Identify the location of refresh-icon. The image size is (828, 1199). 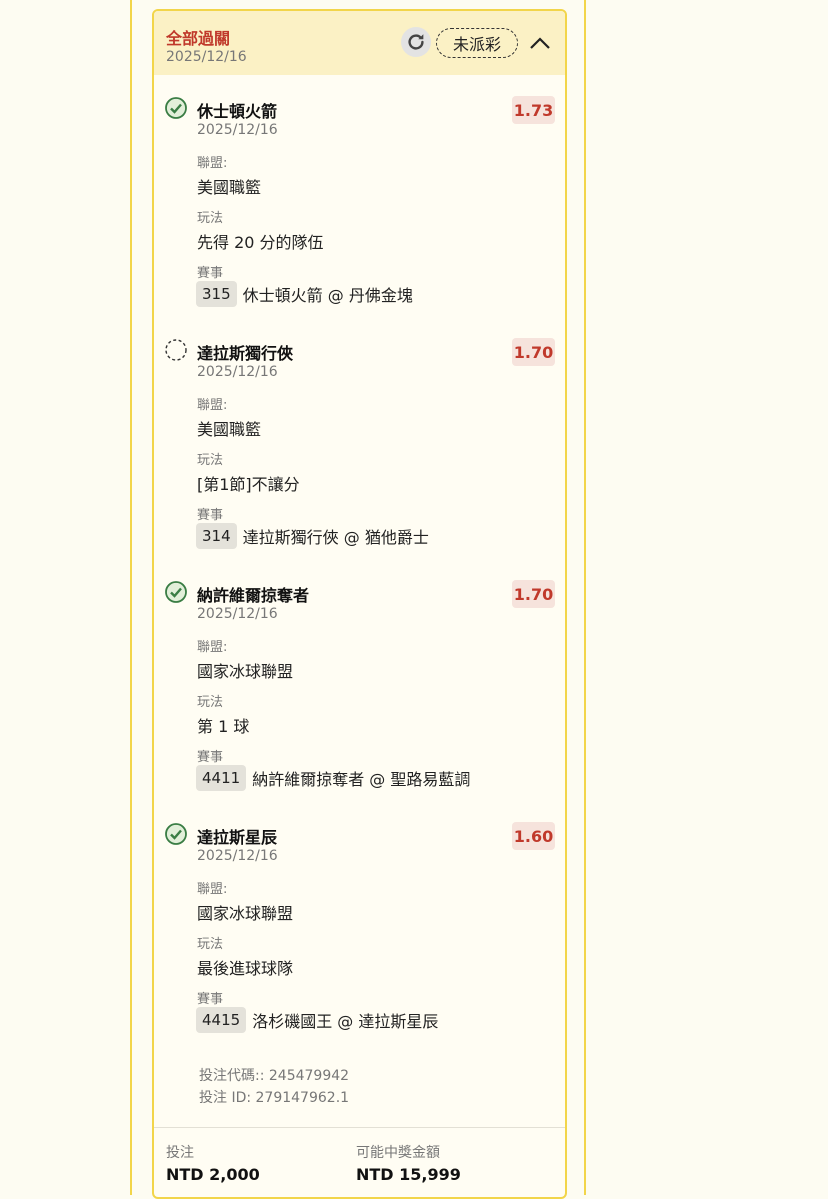
(416, 42).